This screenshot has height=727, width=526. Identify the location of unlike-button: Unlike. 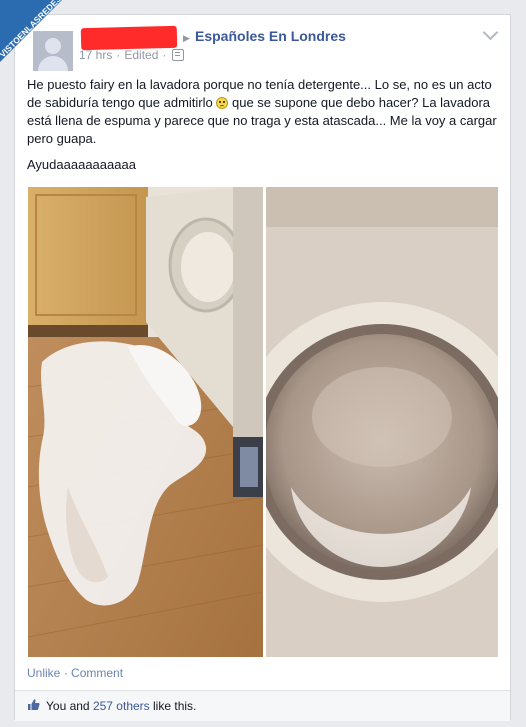
(43, 673).